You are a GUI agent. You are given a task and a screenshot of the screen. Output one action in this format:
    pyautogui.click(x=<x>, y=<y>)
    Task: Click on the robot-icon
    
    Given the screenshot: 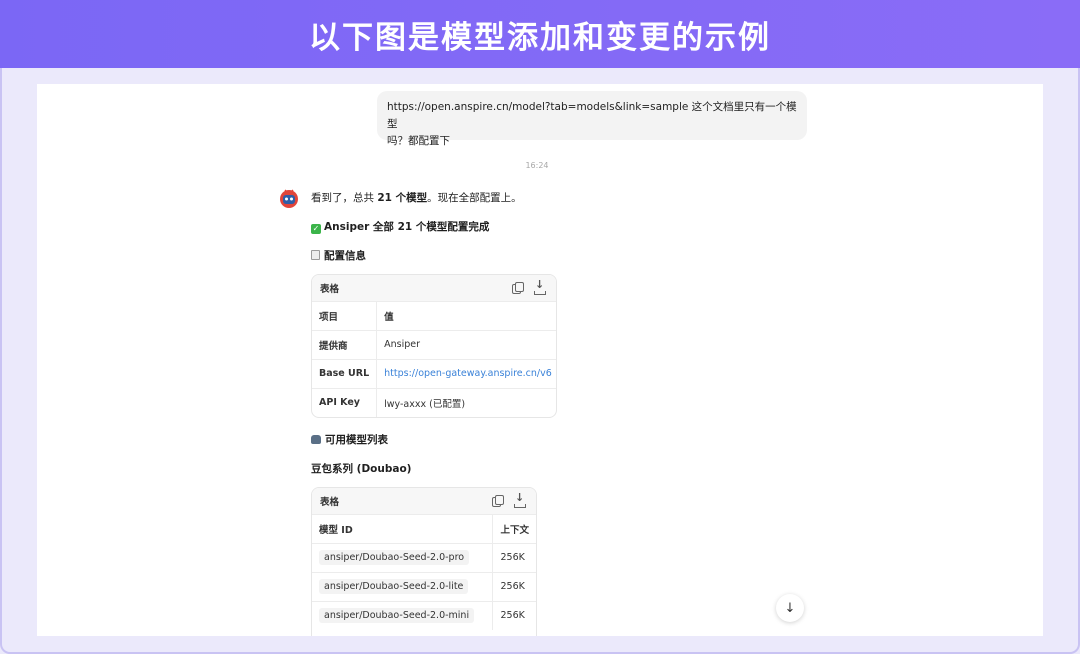 What is the action you would take?
    pyautogui.click(x=316, y=439)
    